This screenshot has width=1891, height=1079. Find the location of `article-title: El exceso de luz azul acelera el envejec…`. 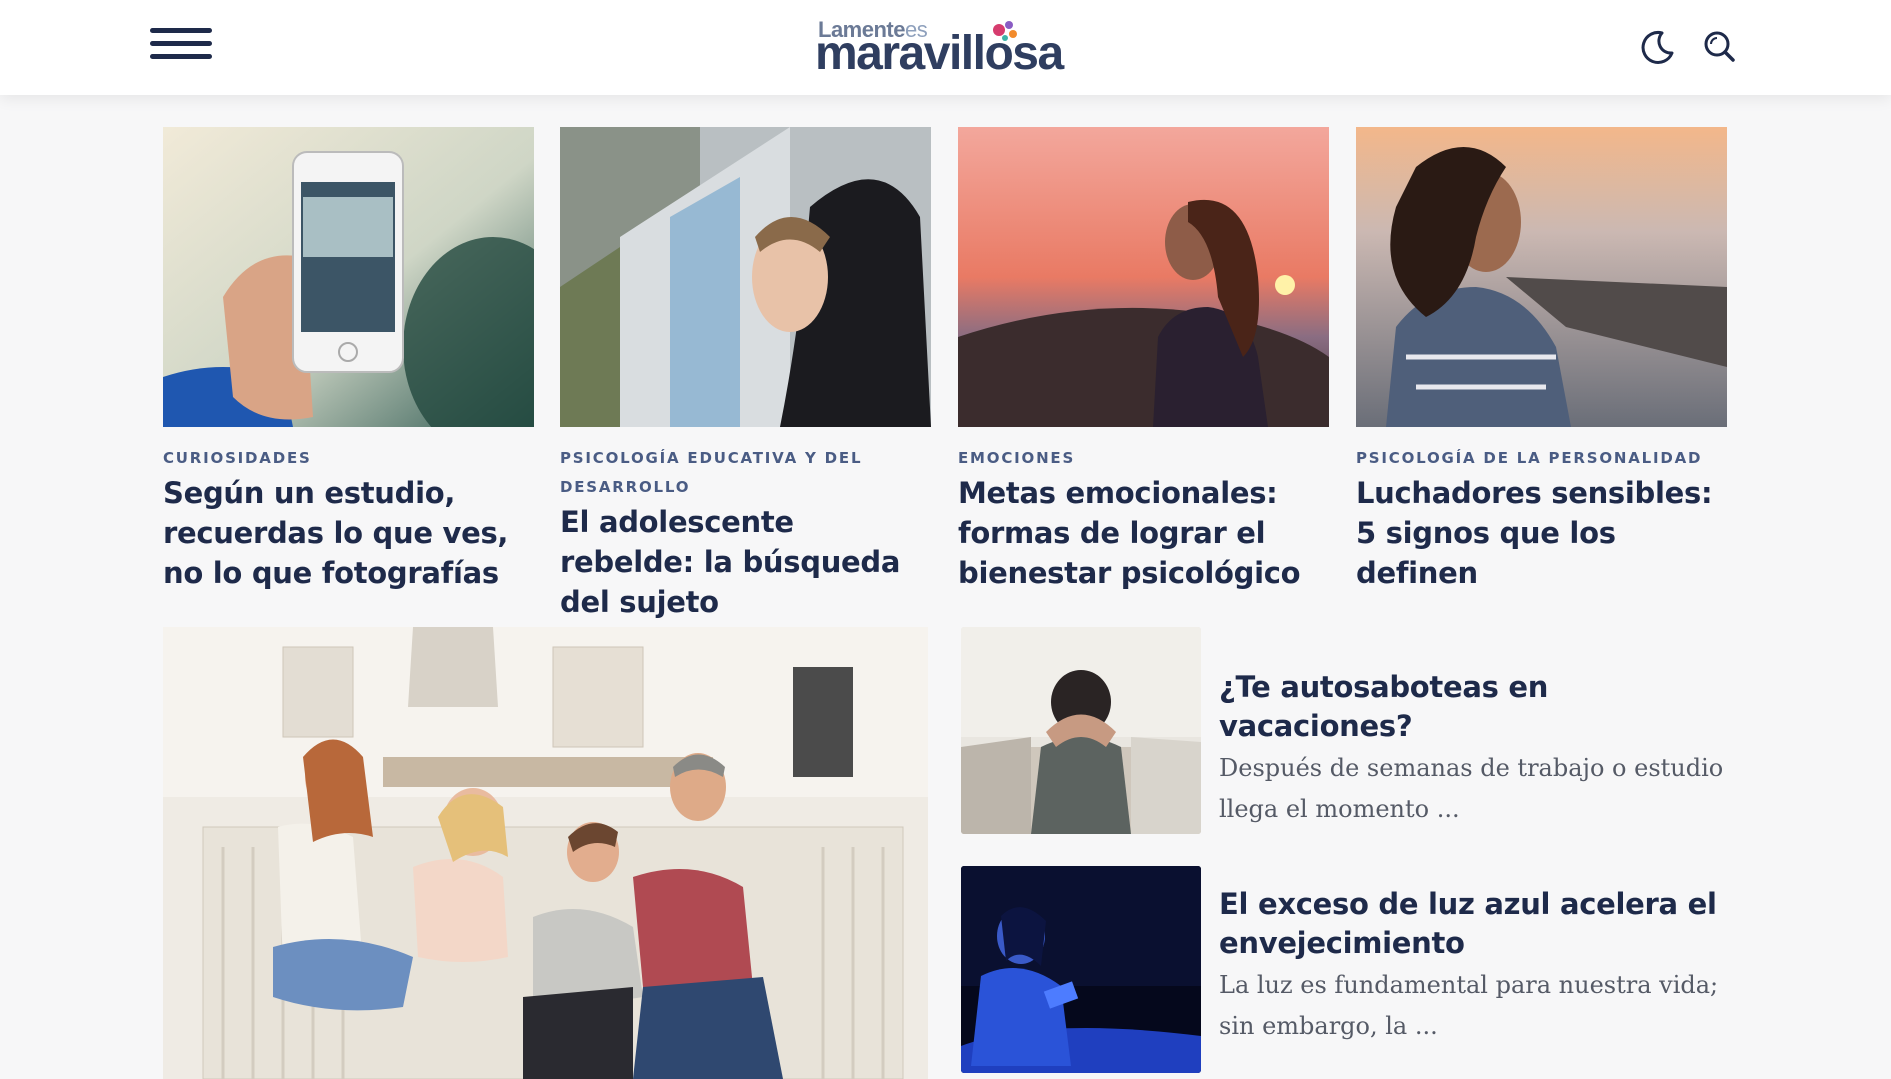

article-title: El exceso de luz azul acelera el envejec… is located at coordinates (1479, 924).